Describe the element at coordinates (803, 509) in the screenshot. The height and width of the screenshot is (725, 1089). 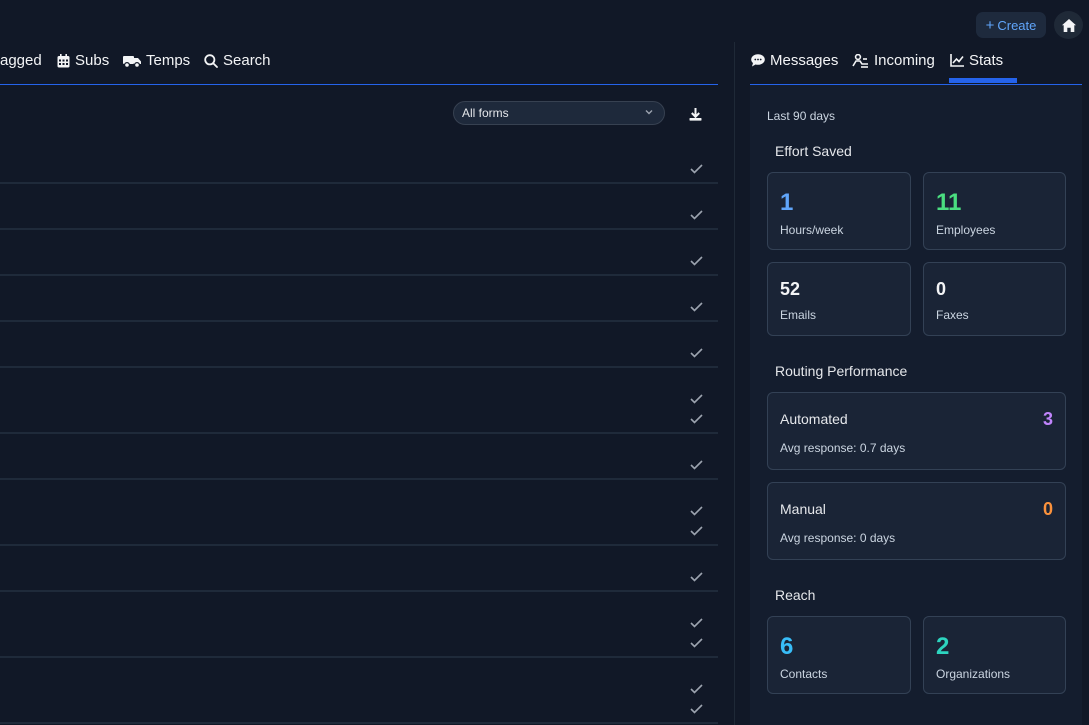
I see `routing-name: Manual` at that location.